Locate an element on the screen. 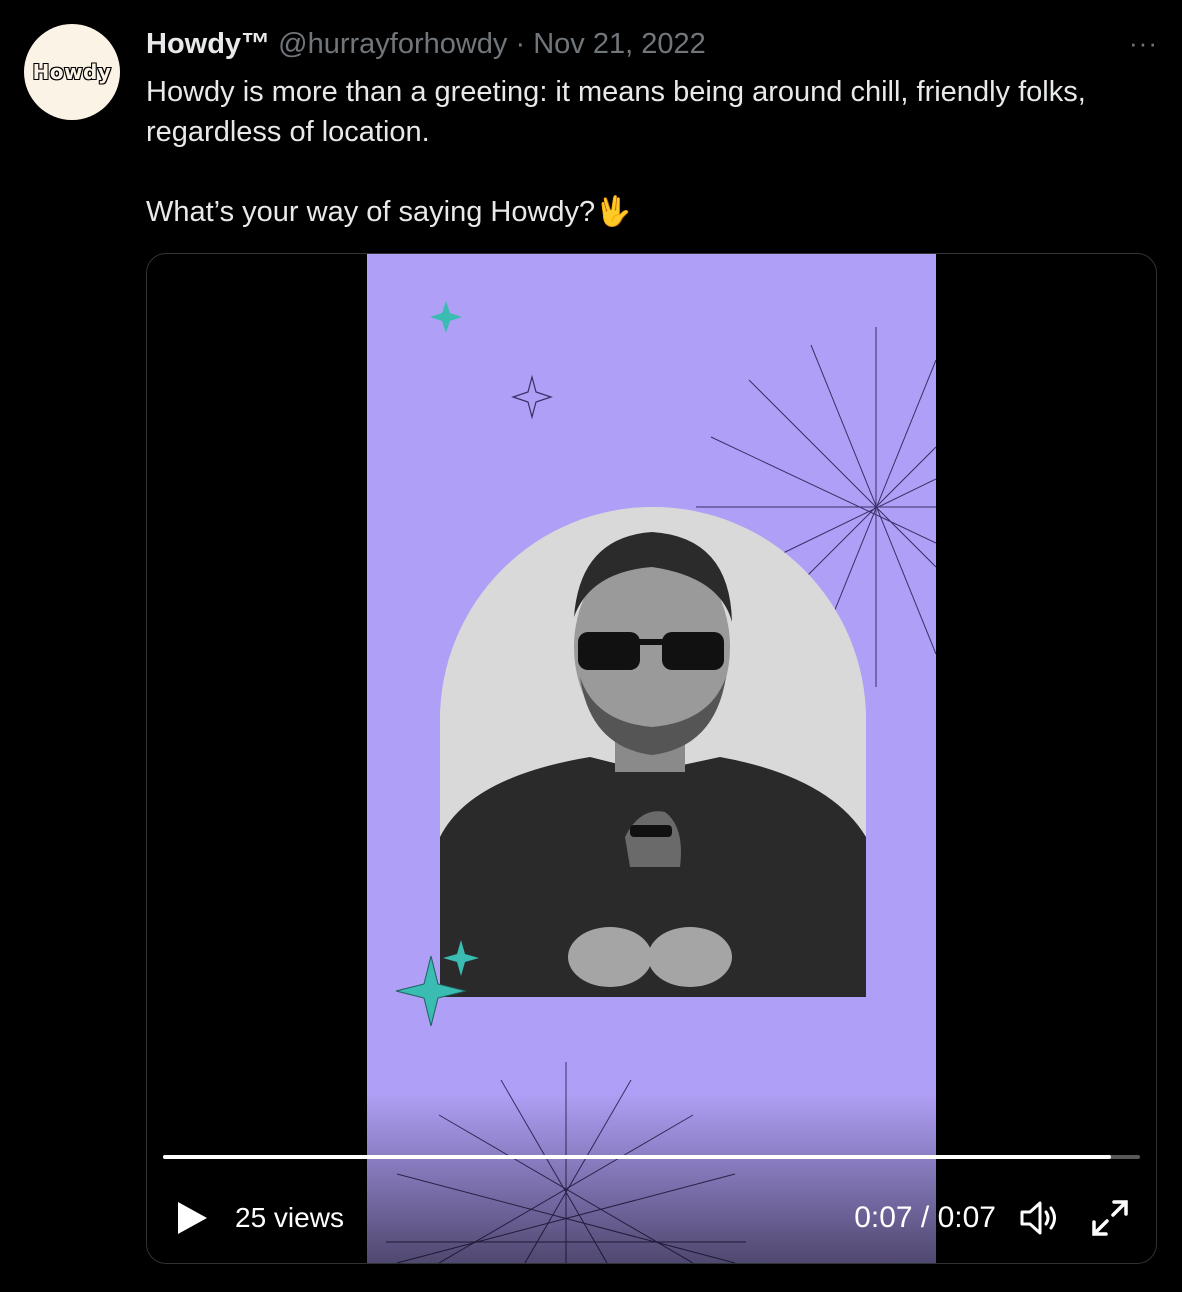  display-name: Howdy™ is located at coordinates (208, 44).